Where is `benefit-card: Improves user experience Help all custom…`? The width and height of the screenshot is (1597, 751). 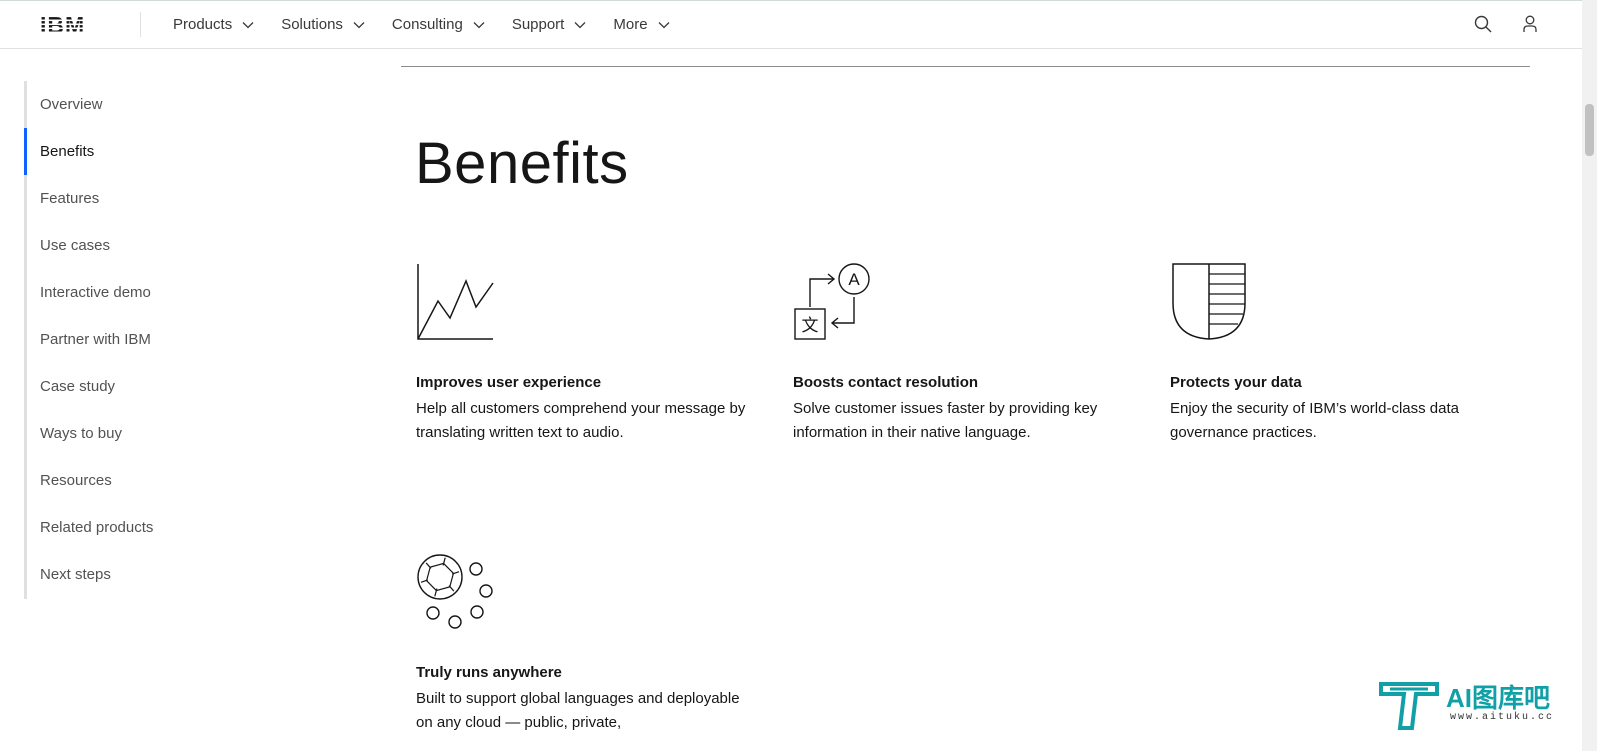 benefit-card: Improves user experience Help all custom… is located at coordinates (581, 358).